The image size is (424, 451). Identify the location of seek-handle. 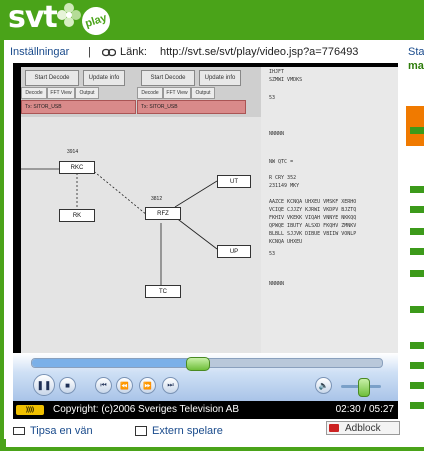
(198, 364).